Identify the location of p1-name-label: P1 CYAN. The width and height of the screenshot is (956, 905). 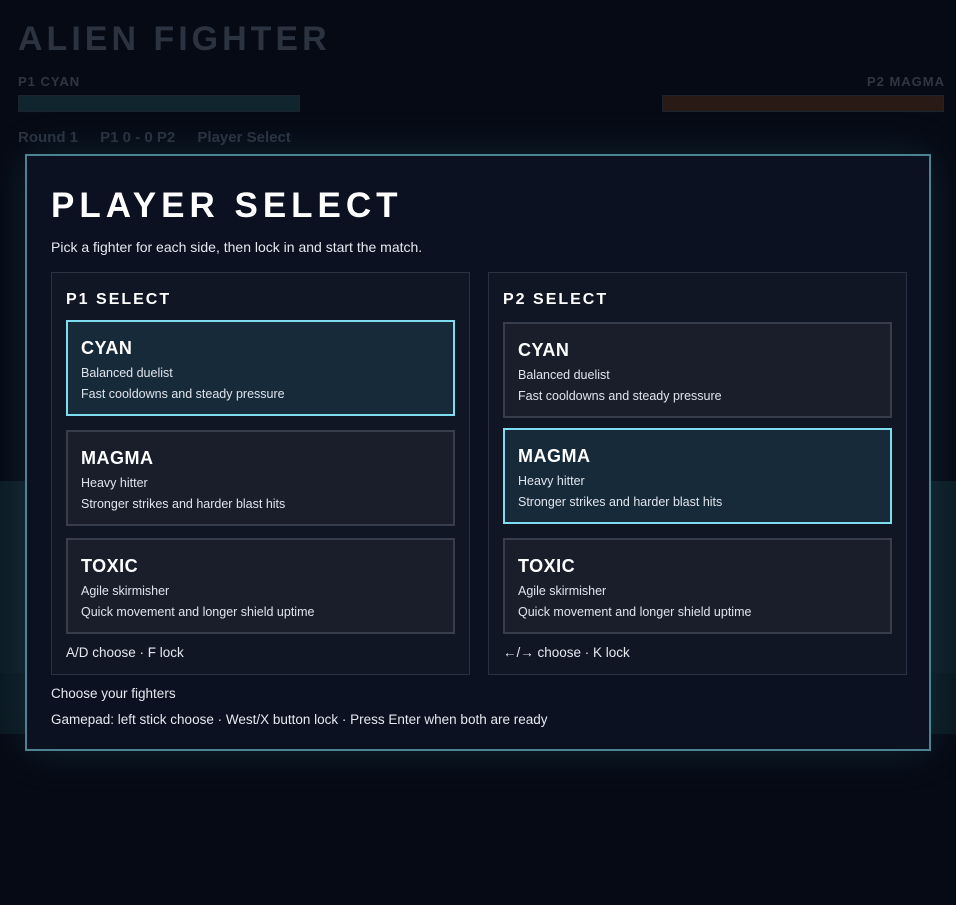
(49, 81).